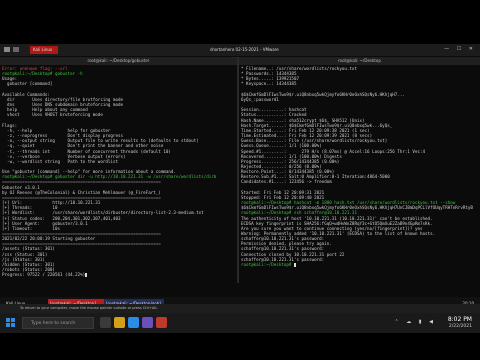 The width and height of the screenshot is (480, 360). What do you see at coordinates (268, 264) in the screenshot?
I see `terminal-line: root@kali:~/Desktop#` at bounding box center [268, 264].